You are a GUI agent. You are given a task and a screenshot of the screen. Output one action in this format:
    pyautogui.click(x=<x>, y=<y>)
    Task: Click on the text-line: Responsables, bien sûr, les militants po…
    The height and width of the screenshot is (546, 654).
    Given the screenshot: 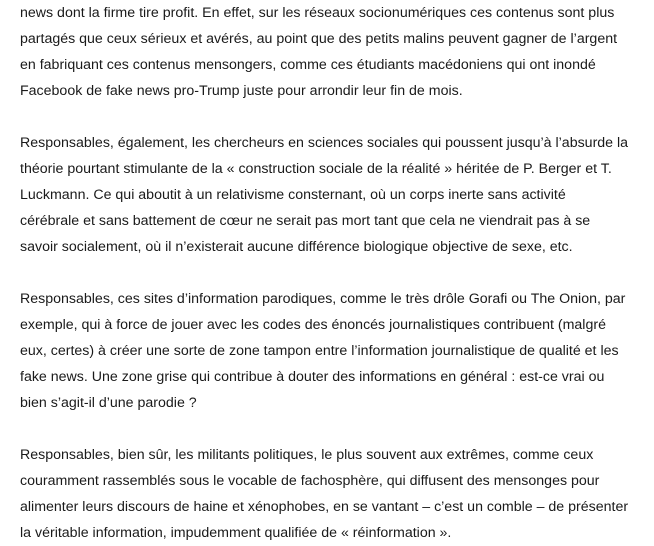 What is the action you would take?
    pyautogui.click(x=307, y=455)
    